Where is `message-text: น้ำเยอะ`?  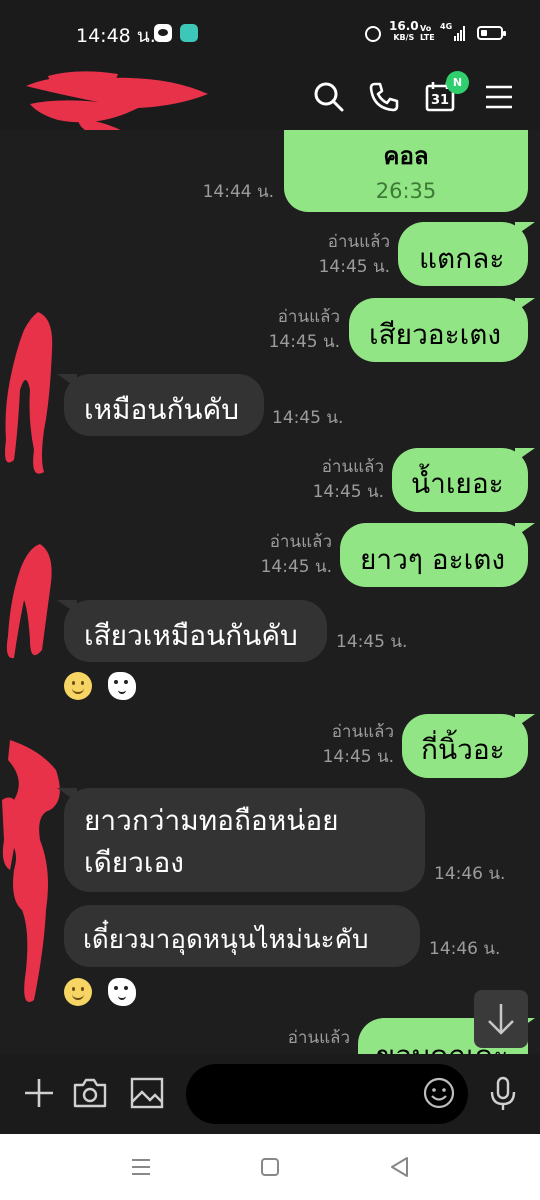 message-text: น้ำเยอะ is located at coordinates (457, 483).